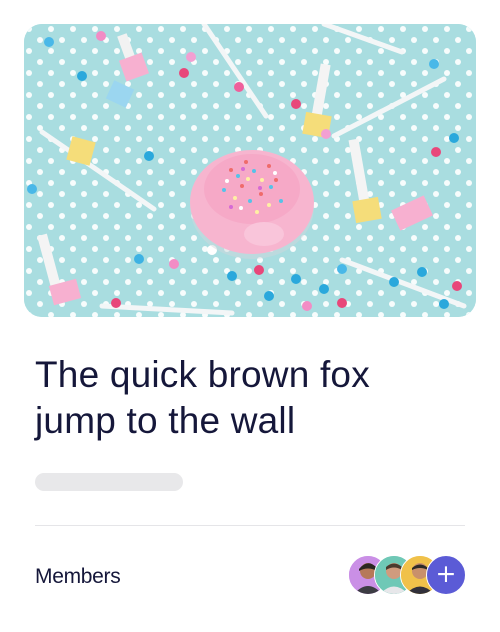  What do you see at coordinates (202, 374) in the screenshot?
I see `title-line-1: The quick brown fox` at bounding box center [202, 374].